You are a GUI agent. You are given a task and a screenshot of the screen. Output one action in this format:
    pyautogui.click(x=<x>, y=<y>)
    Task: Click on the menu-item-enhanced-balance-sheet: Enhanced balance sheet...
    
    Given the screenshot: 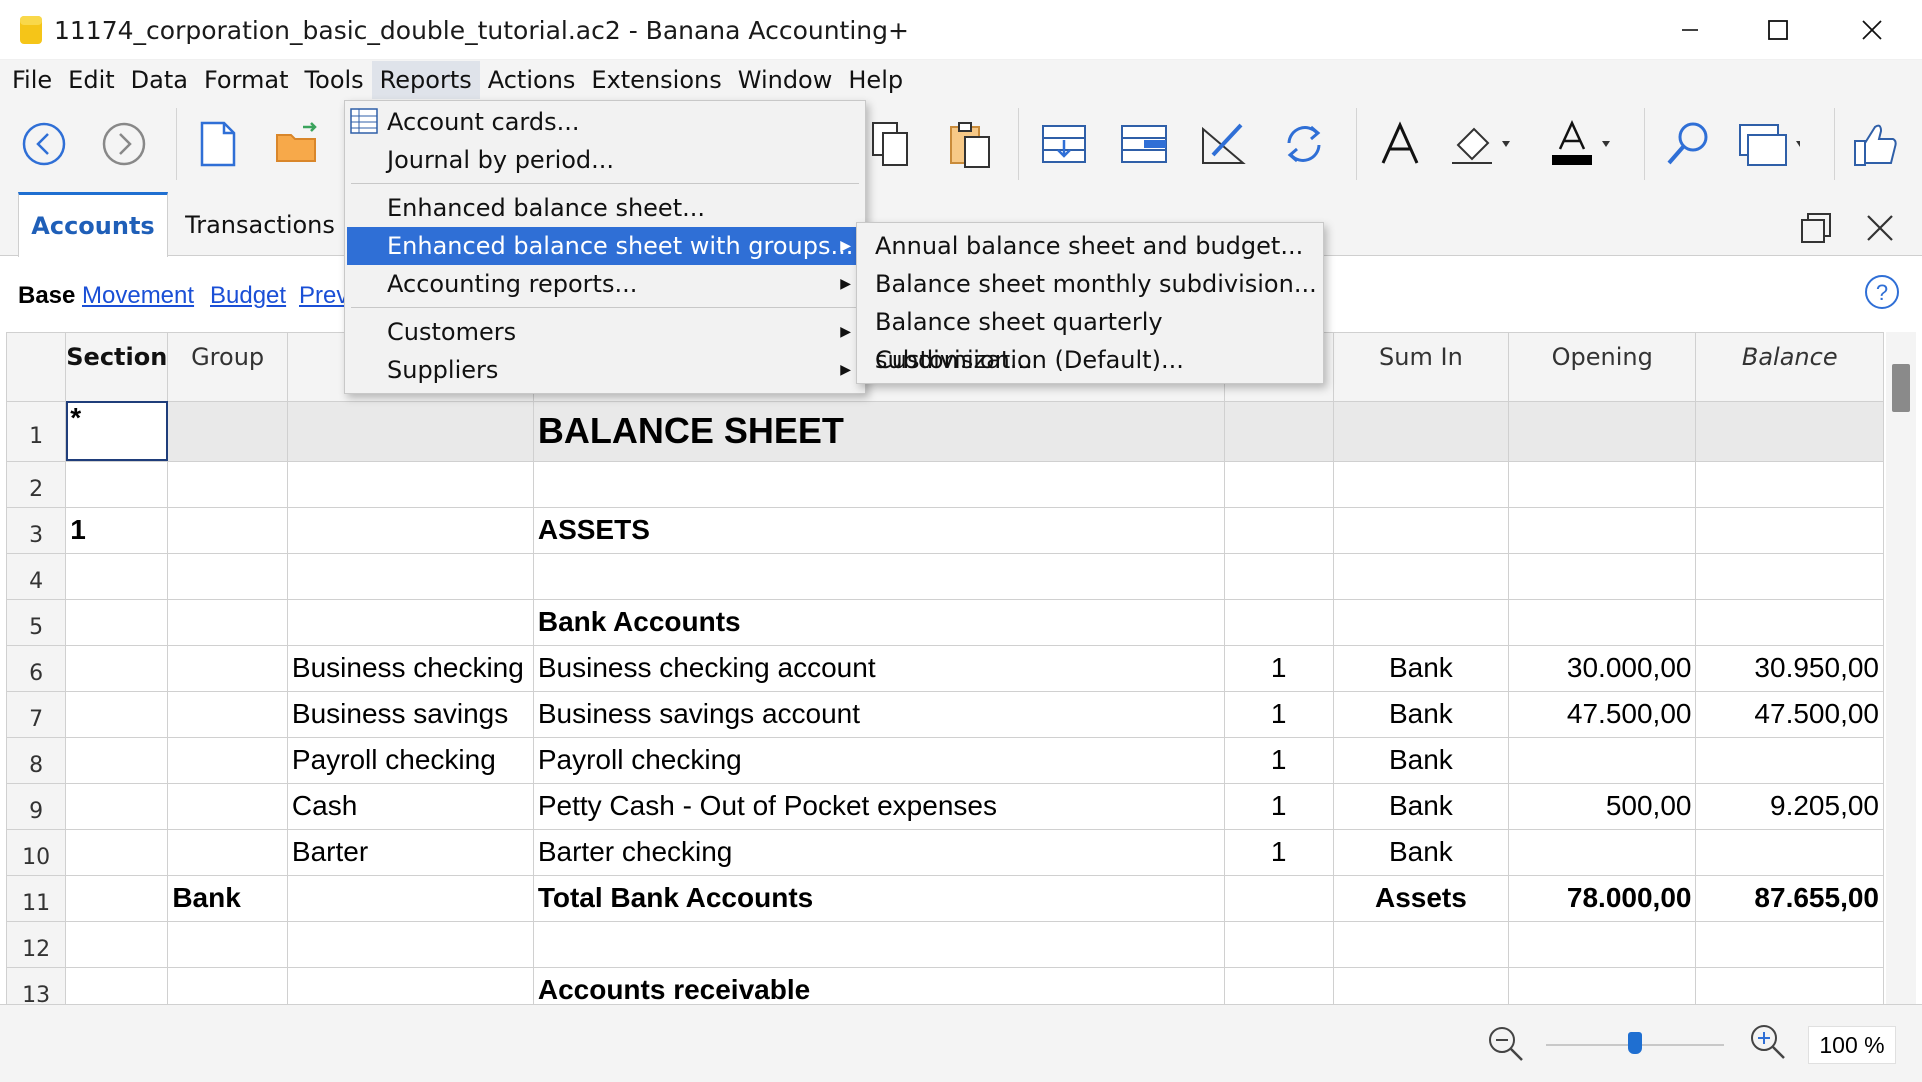 What is the action you would take?
    pyautogui.click(x=605, y=208)
    